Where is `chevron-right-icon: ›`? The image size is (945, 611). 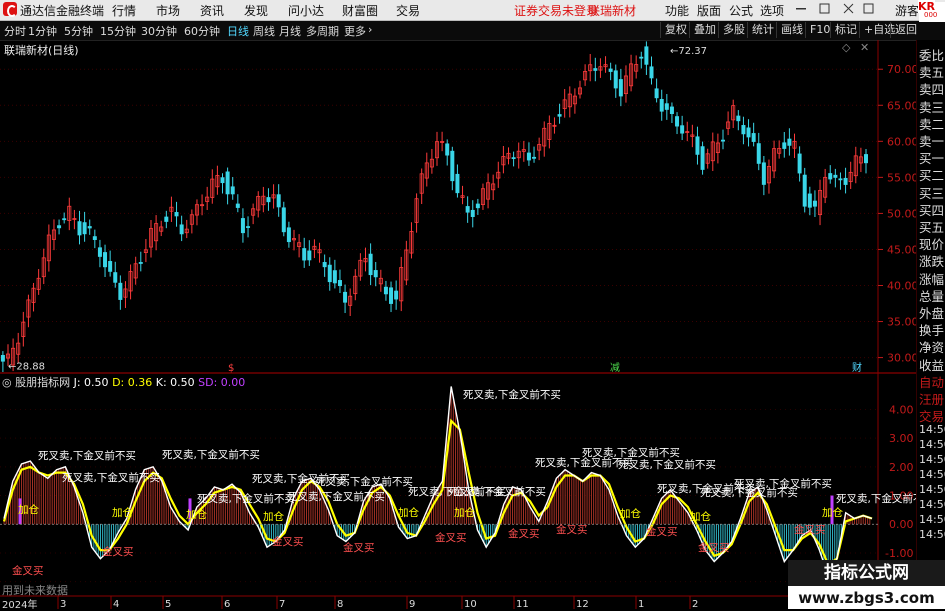 chevron-right-icon: › is located at coordinates (370, 29).